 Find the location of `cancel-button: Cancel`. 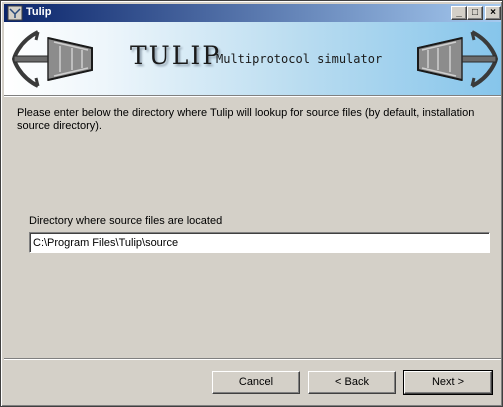

cancel-button: Cancel is located at coordinates (256, 382).